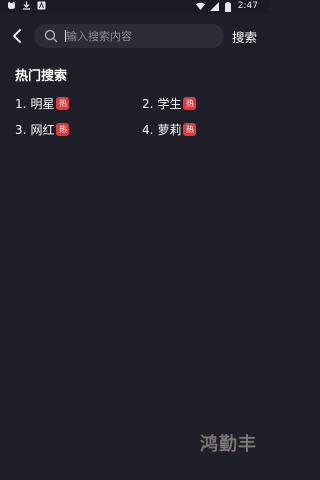  Describe the element at coordinates (21, 103) in the screenshot. I see `hot-item-rank: 1.` at that location.